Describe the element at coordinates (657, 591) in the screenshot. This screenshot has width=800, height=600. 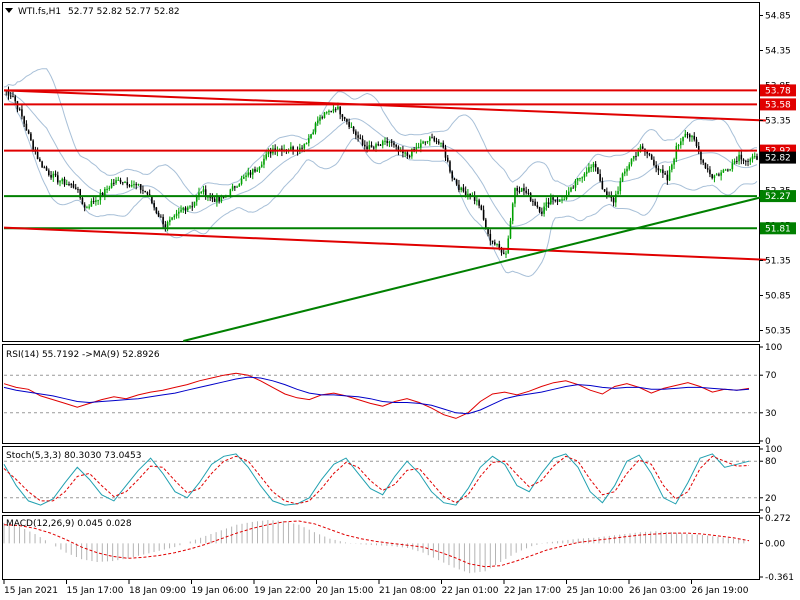
I see `time-tick-label: 26 Jan 03:00` at that location.